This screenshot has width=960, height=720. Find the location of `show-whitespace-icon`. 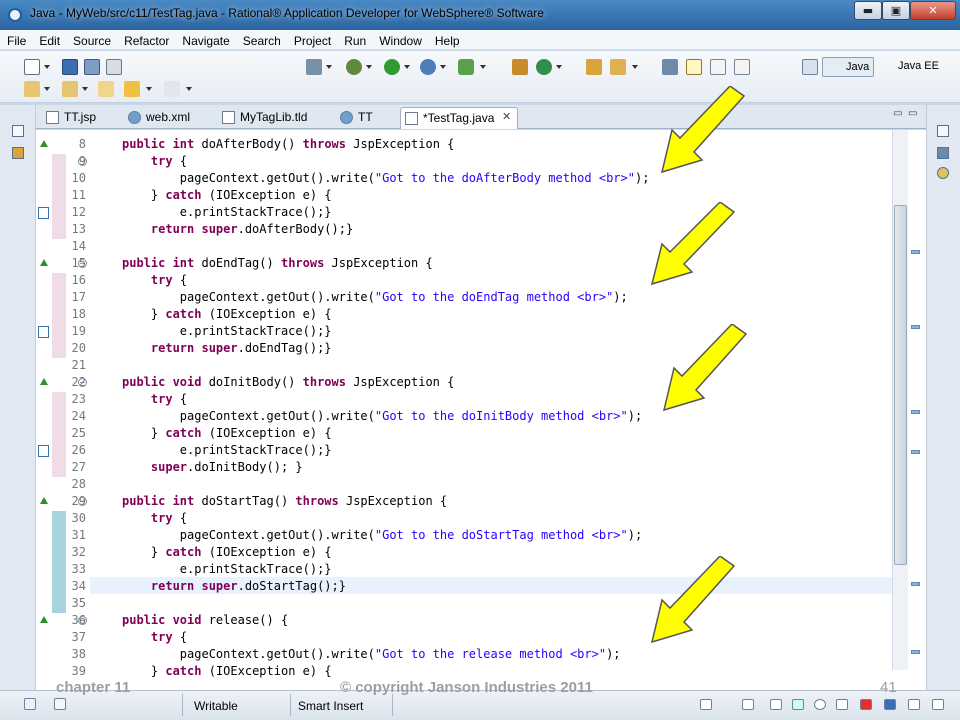

show-whitespace-icon is located at coordinates (742, 67).